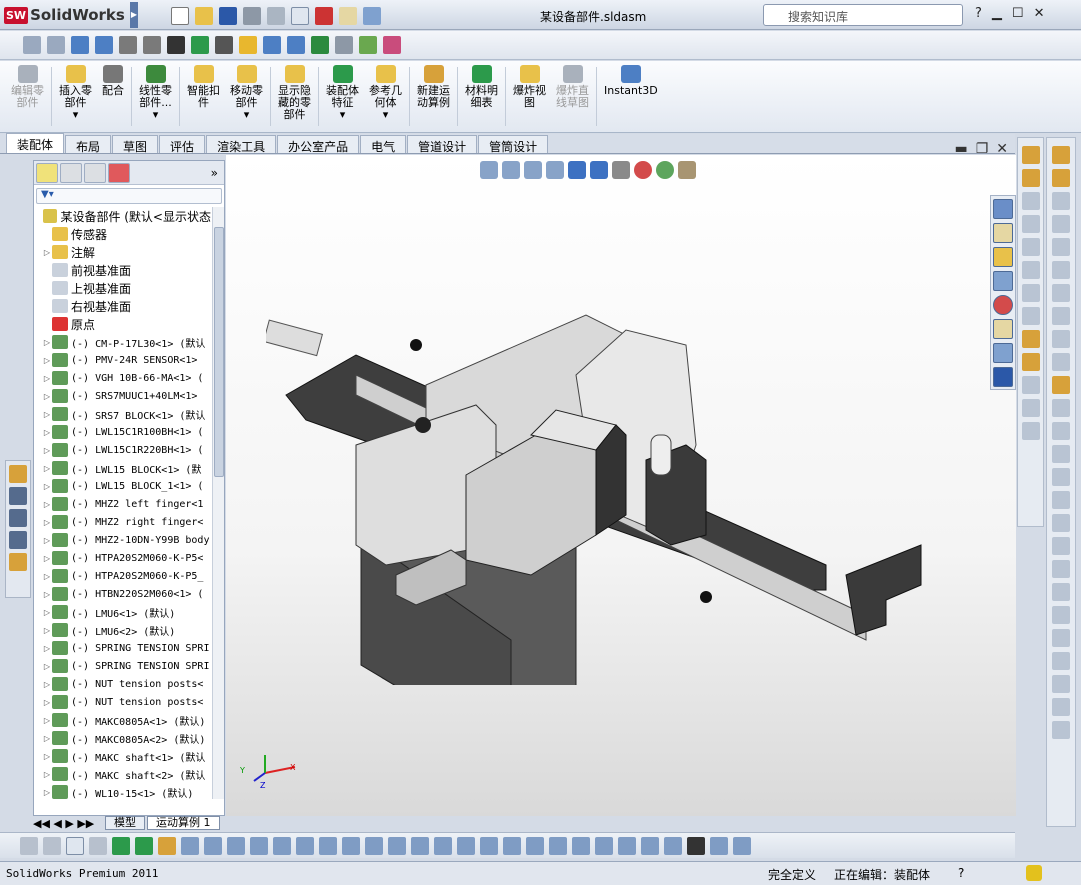 The image size is (1081, 885). What do you see at coordinates (122, 576) in the screenshot?
I see `tree-item: ▷ (-) HTPA20S2M060-K-P5_` at bounding box center [122, 576].